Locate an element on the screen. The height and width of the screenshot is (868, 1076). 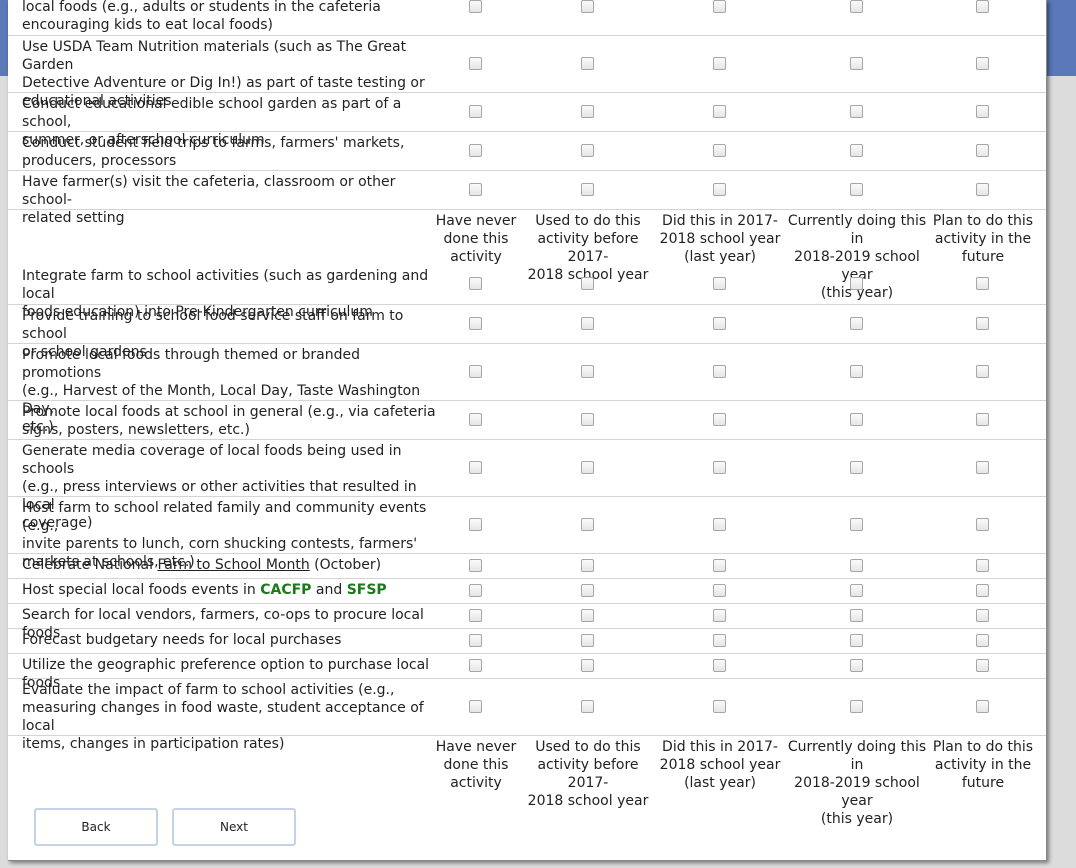
sfsp-link: SFSP is located at coordinates (367, 590).